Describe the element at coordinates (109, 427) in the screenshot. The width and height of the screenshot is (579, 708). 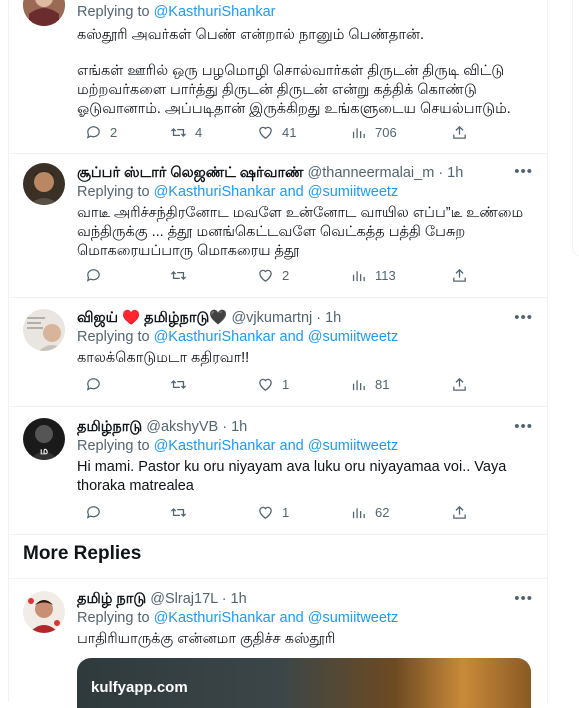
I see `display-name: தமிழ்நாடு` at that location.